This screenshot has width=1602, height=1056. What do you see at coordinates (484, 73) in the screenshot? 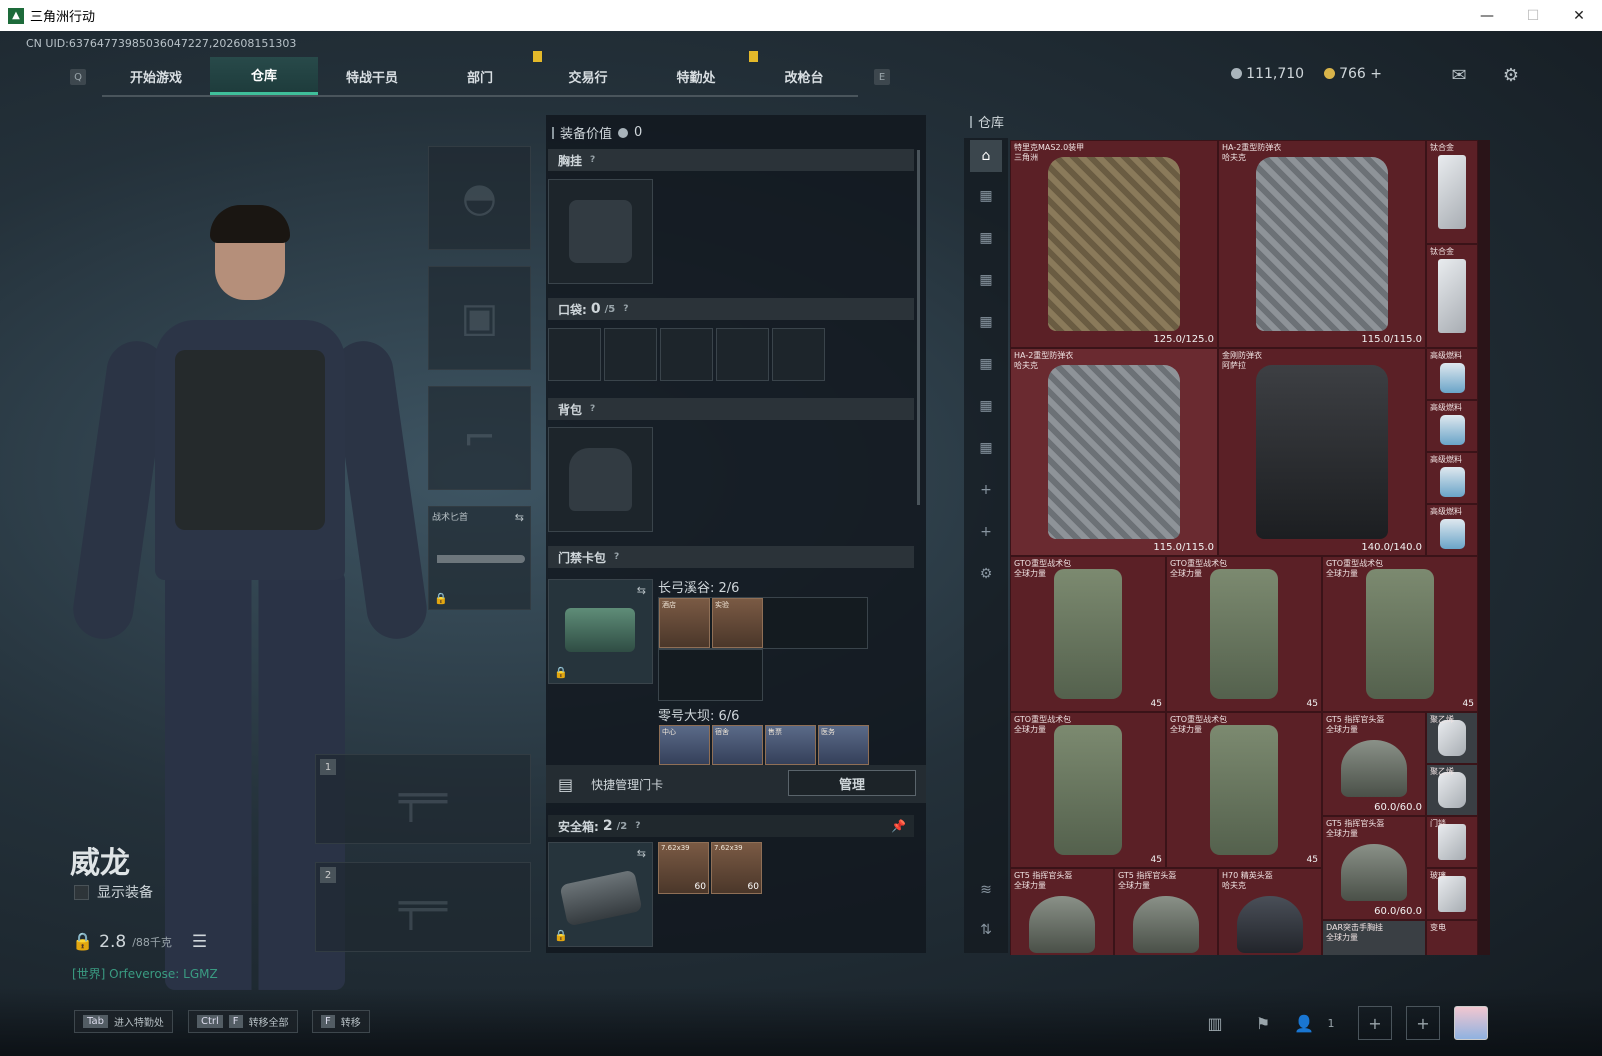
I see `tab-department: 部门` at bounding box center [484, 73].